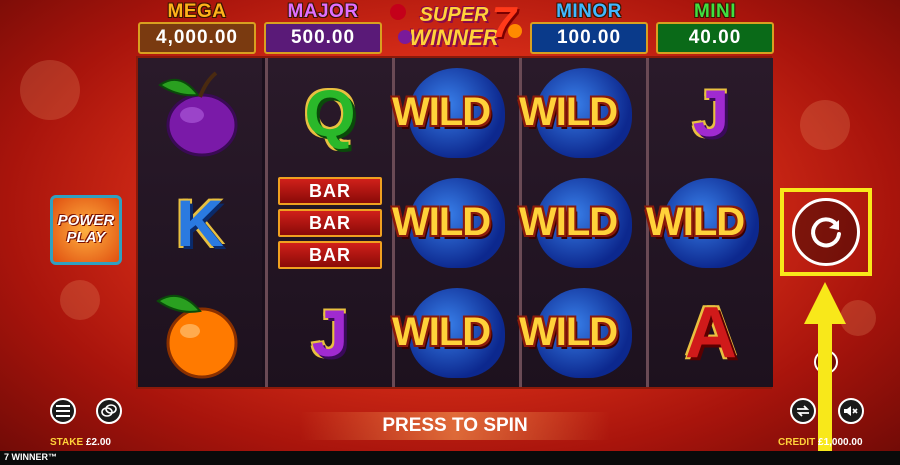  I want to click on jackpot-title: MEGA, so click(197, 11).